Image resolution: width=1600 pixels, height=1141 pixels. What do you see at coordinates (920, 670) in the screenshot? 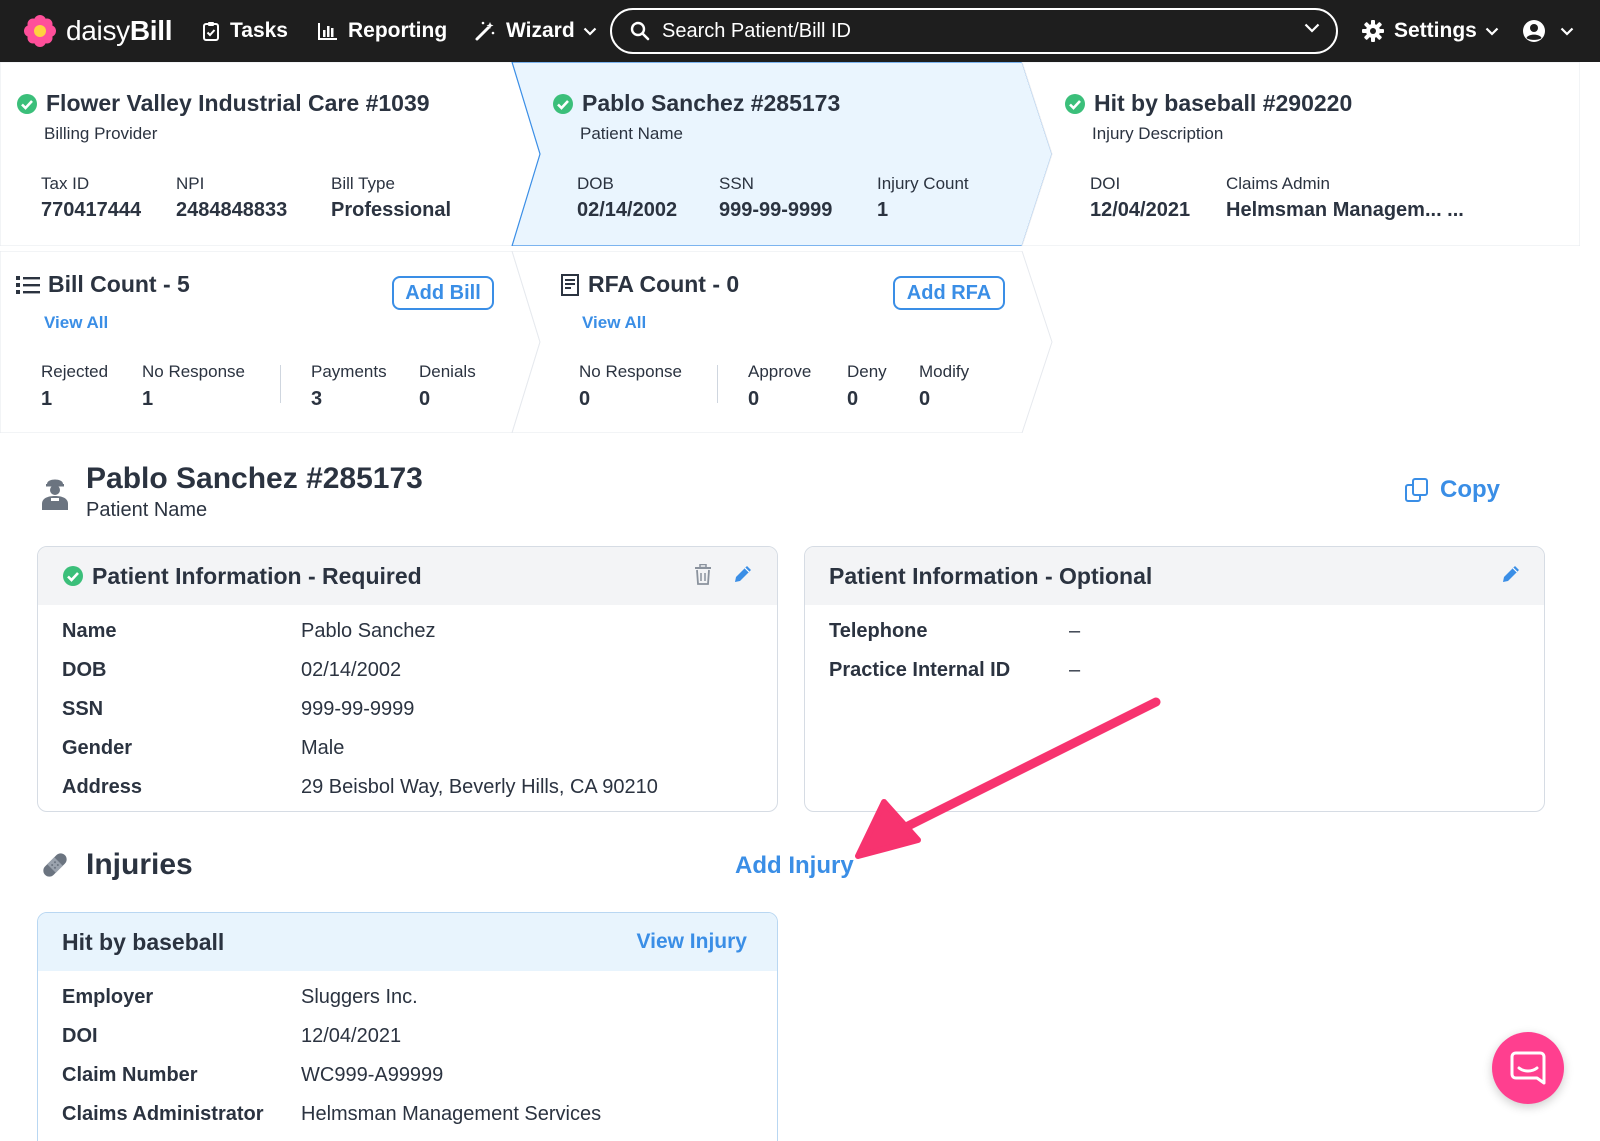
I see `practice-internal-id-label: Practice Internal ID` at bounding box center [920, 670].